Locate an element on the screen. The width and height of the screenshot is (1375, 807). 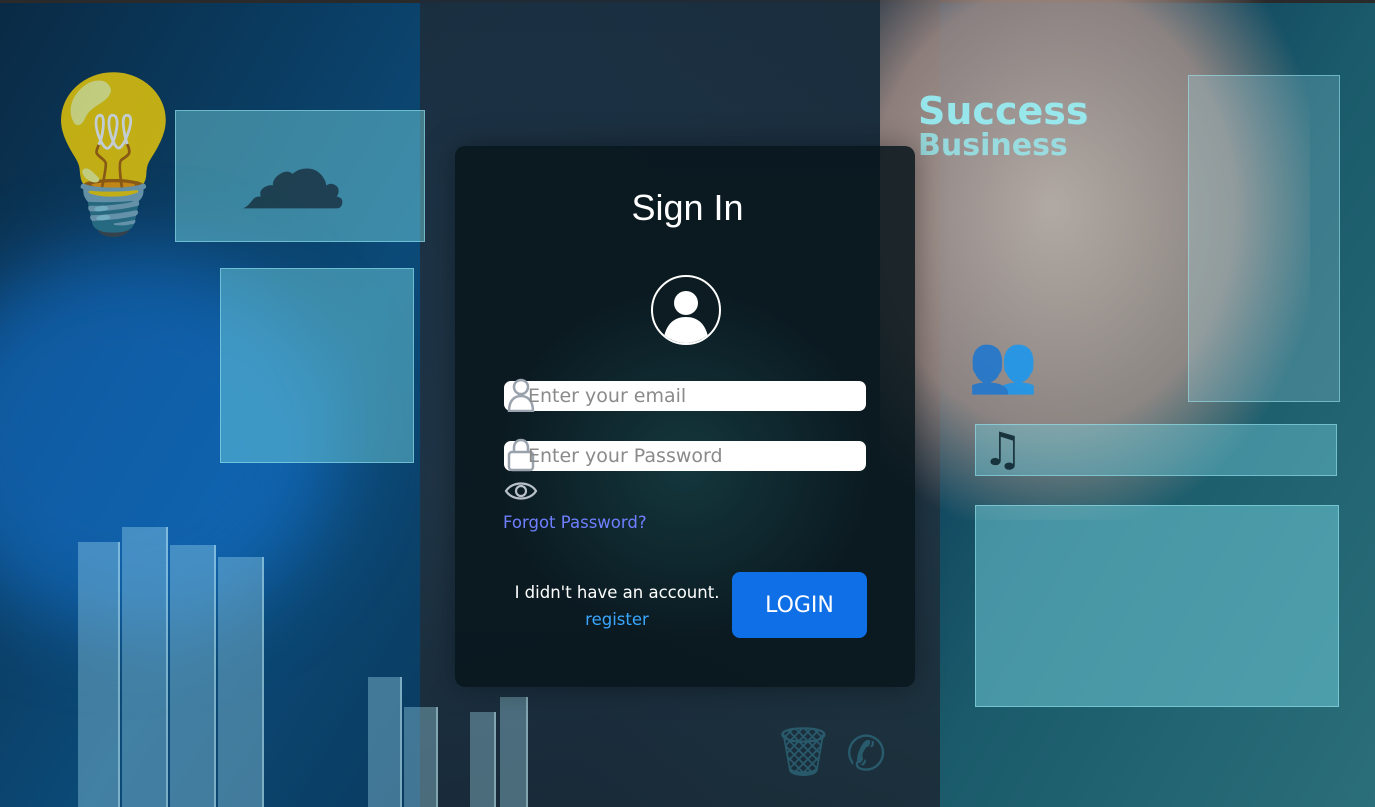
forgot-password-link: Forgot Password? is located at coordinates (575, 523).